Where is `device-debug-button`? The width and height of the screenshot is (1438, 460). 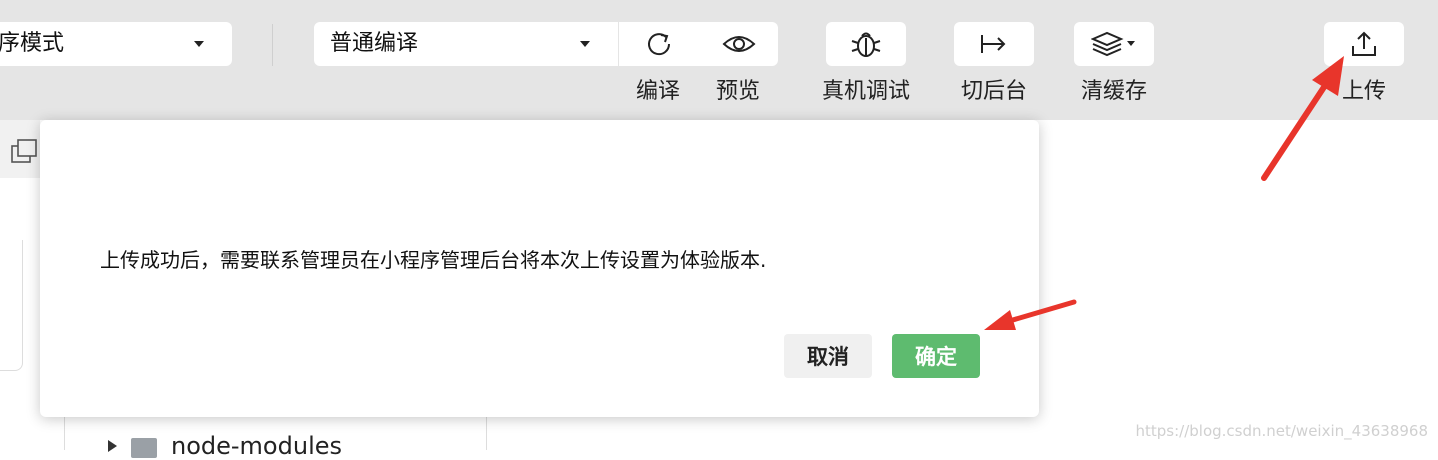
device-debug-button is located at coordinates (866, 44).